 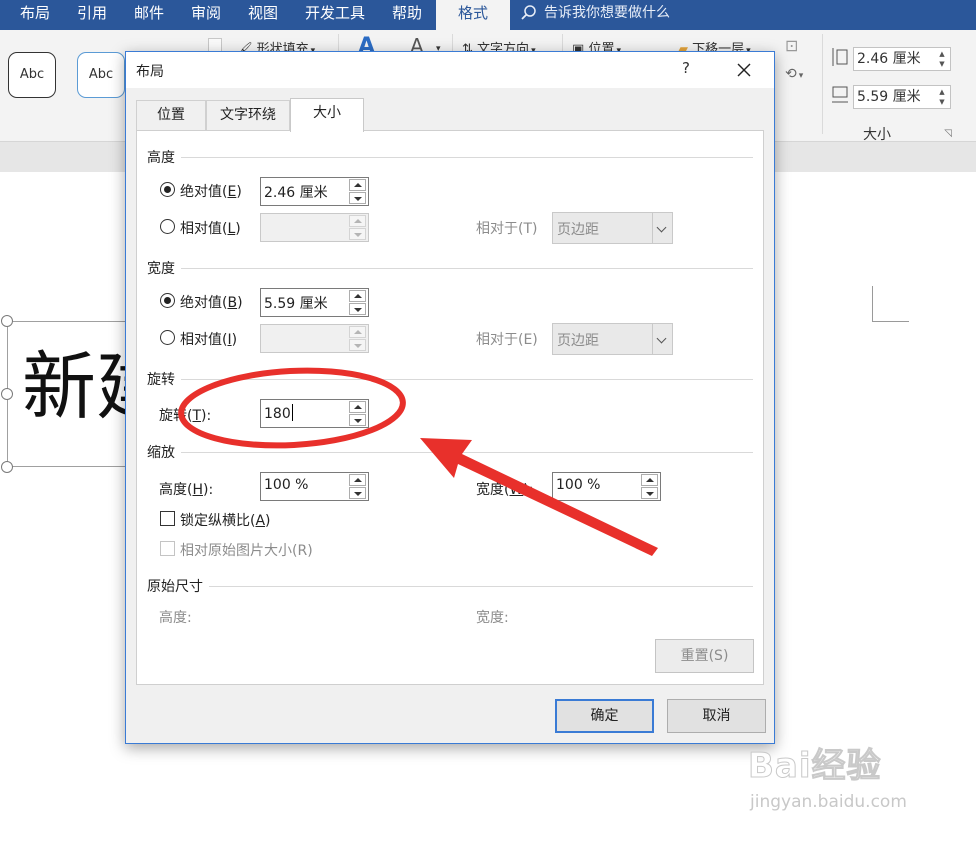 What do you see at coordinates (948, 133) in the screenshot?
I see `dialog-launcher-icon: ◹` at bounding box center [948, 133].